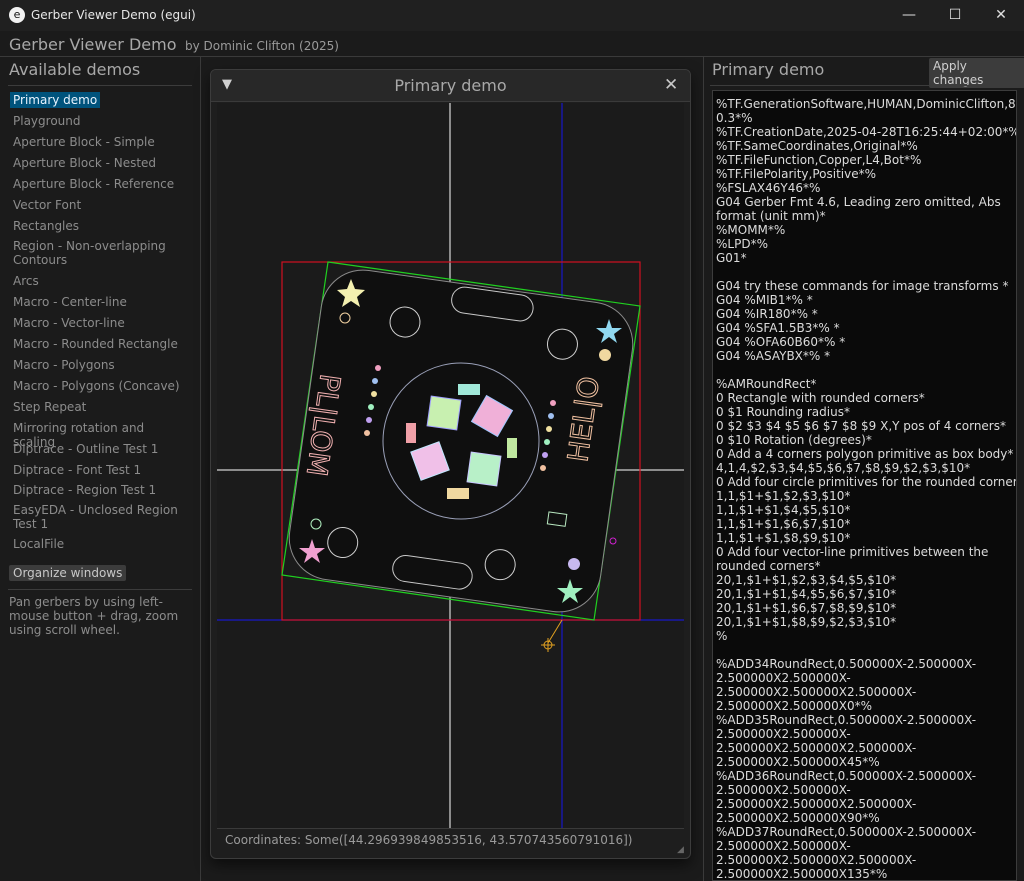 Image resolution: width=1024 pixels, height=881 pixels. What do you see at coordinates (864, 314) in the screenshot?
I see `code-line: G04 %IR180*% *` at bounding box center [864, 314].